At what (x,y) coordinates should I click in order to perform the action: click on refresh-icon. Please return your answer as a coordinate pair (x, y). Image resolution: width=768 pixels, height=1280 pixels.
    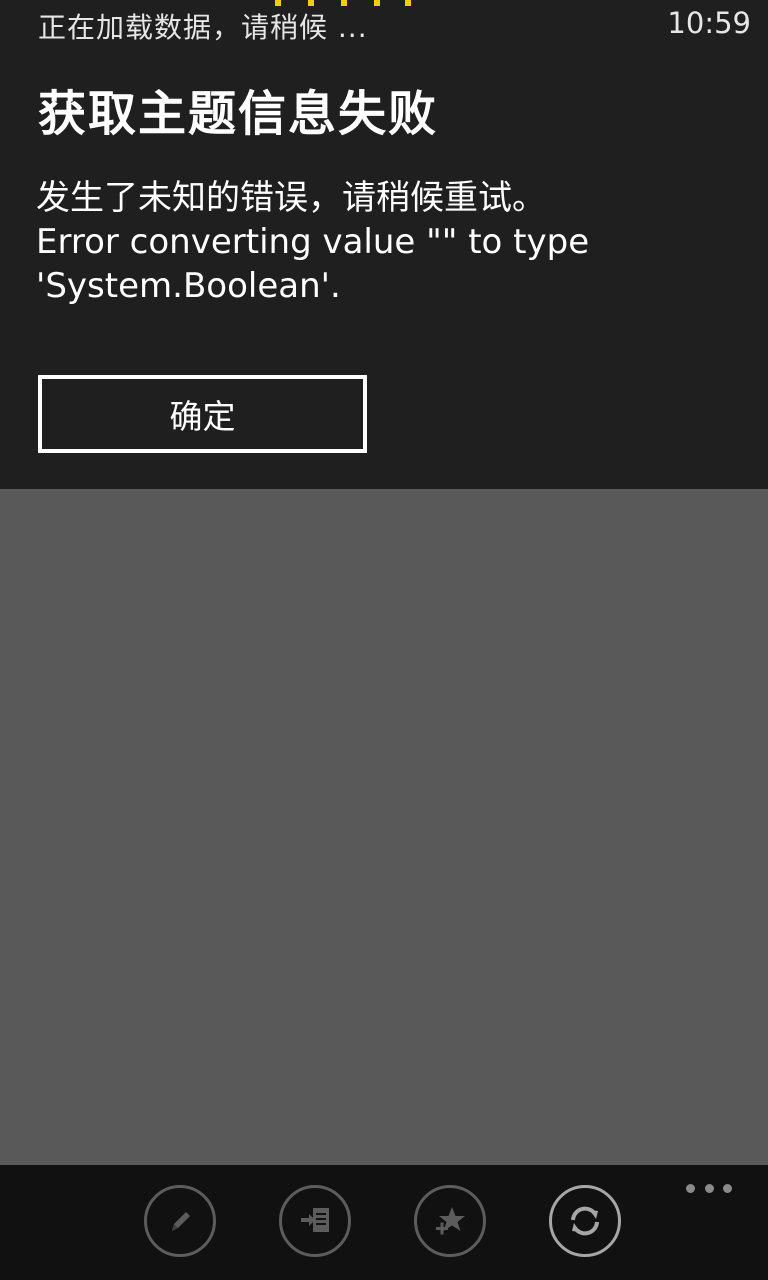
    Looking at the image, I should click on (585, 1221).